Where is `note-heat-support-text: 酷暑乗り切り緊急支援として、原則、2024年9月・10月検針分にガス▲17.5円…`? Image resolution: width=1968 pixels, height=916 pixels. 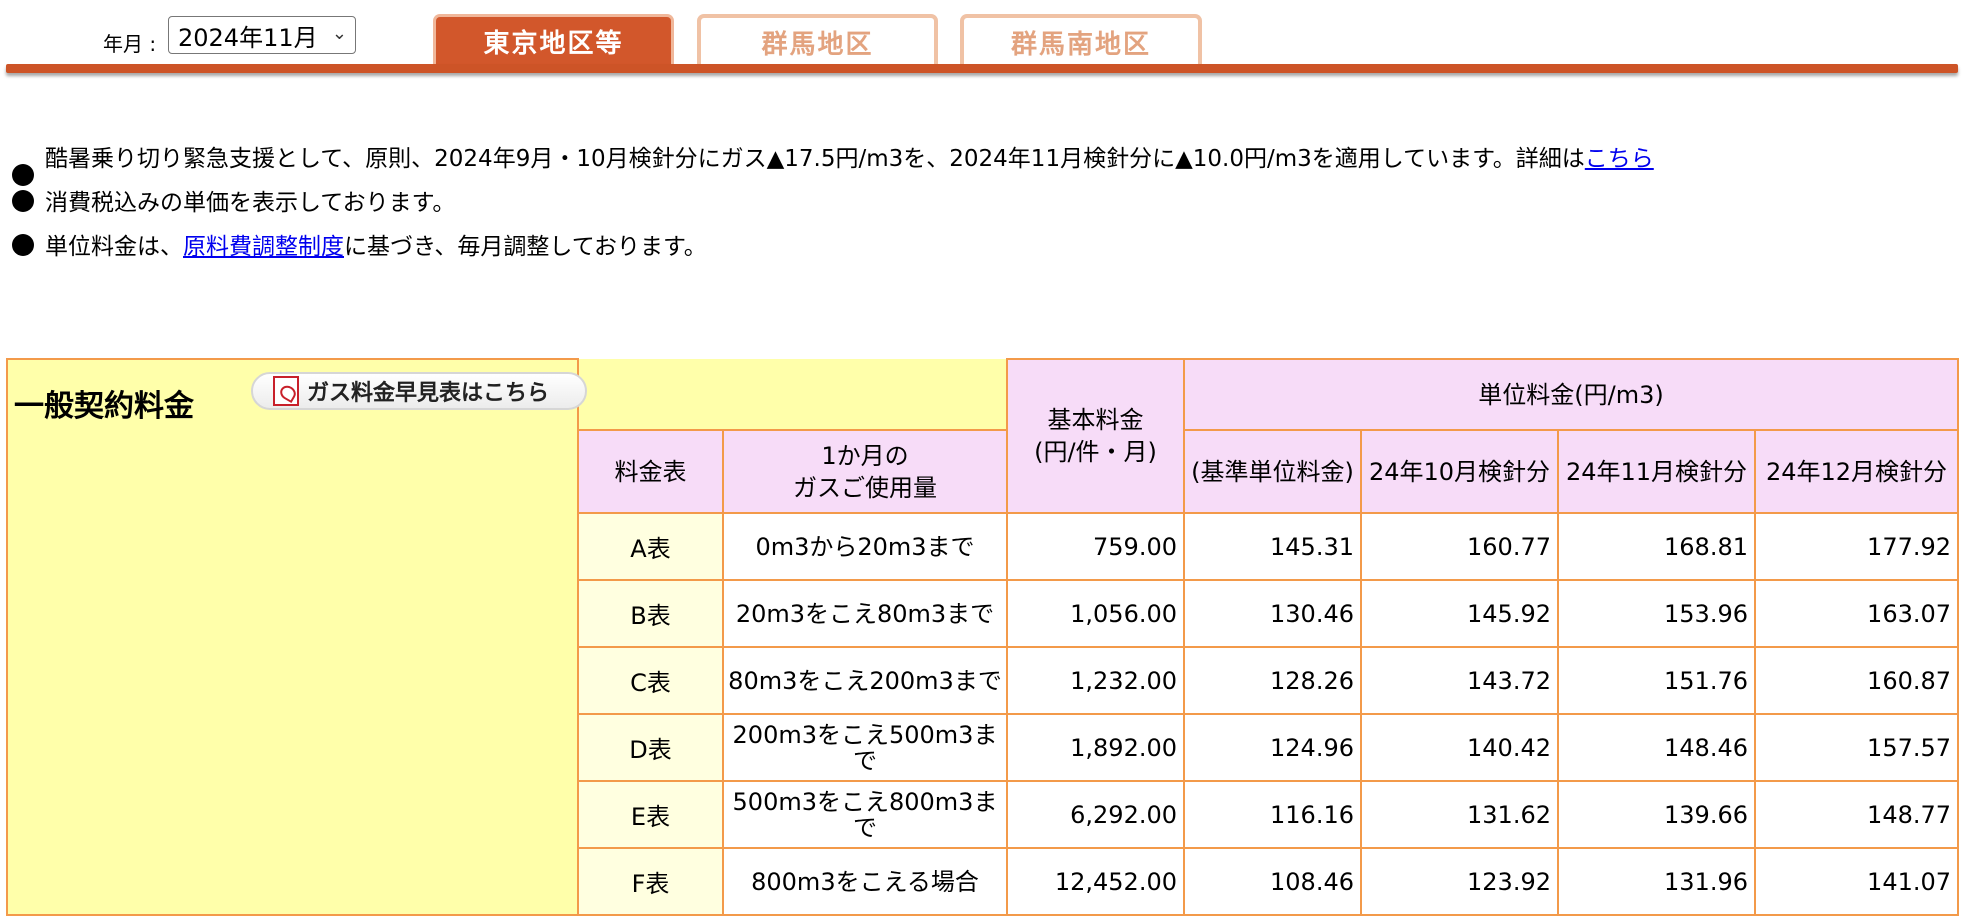 note-heat-support-text: 酷暑乗り切り緊急支援として、原則、2024年9月・10月検針分にガス▲17.5円… is located at coordinates (815, 159).